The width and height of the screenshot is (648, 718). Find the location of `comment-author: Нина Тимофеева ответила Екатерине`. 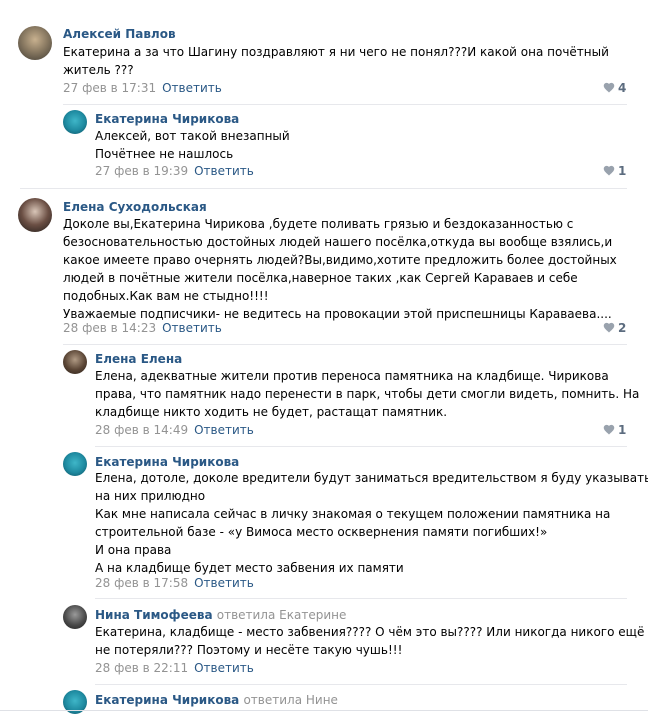

comment-author: Нина Тимофеева ответила Екатерине is located at coordinates (220, 615).